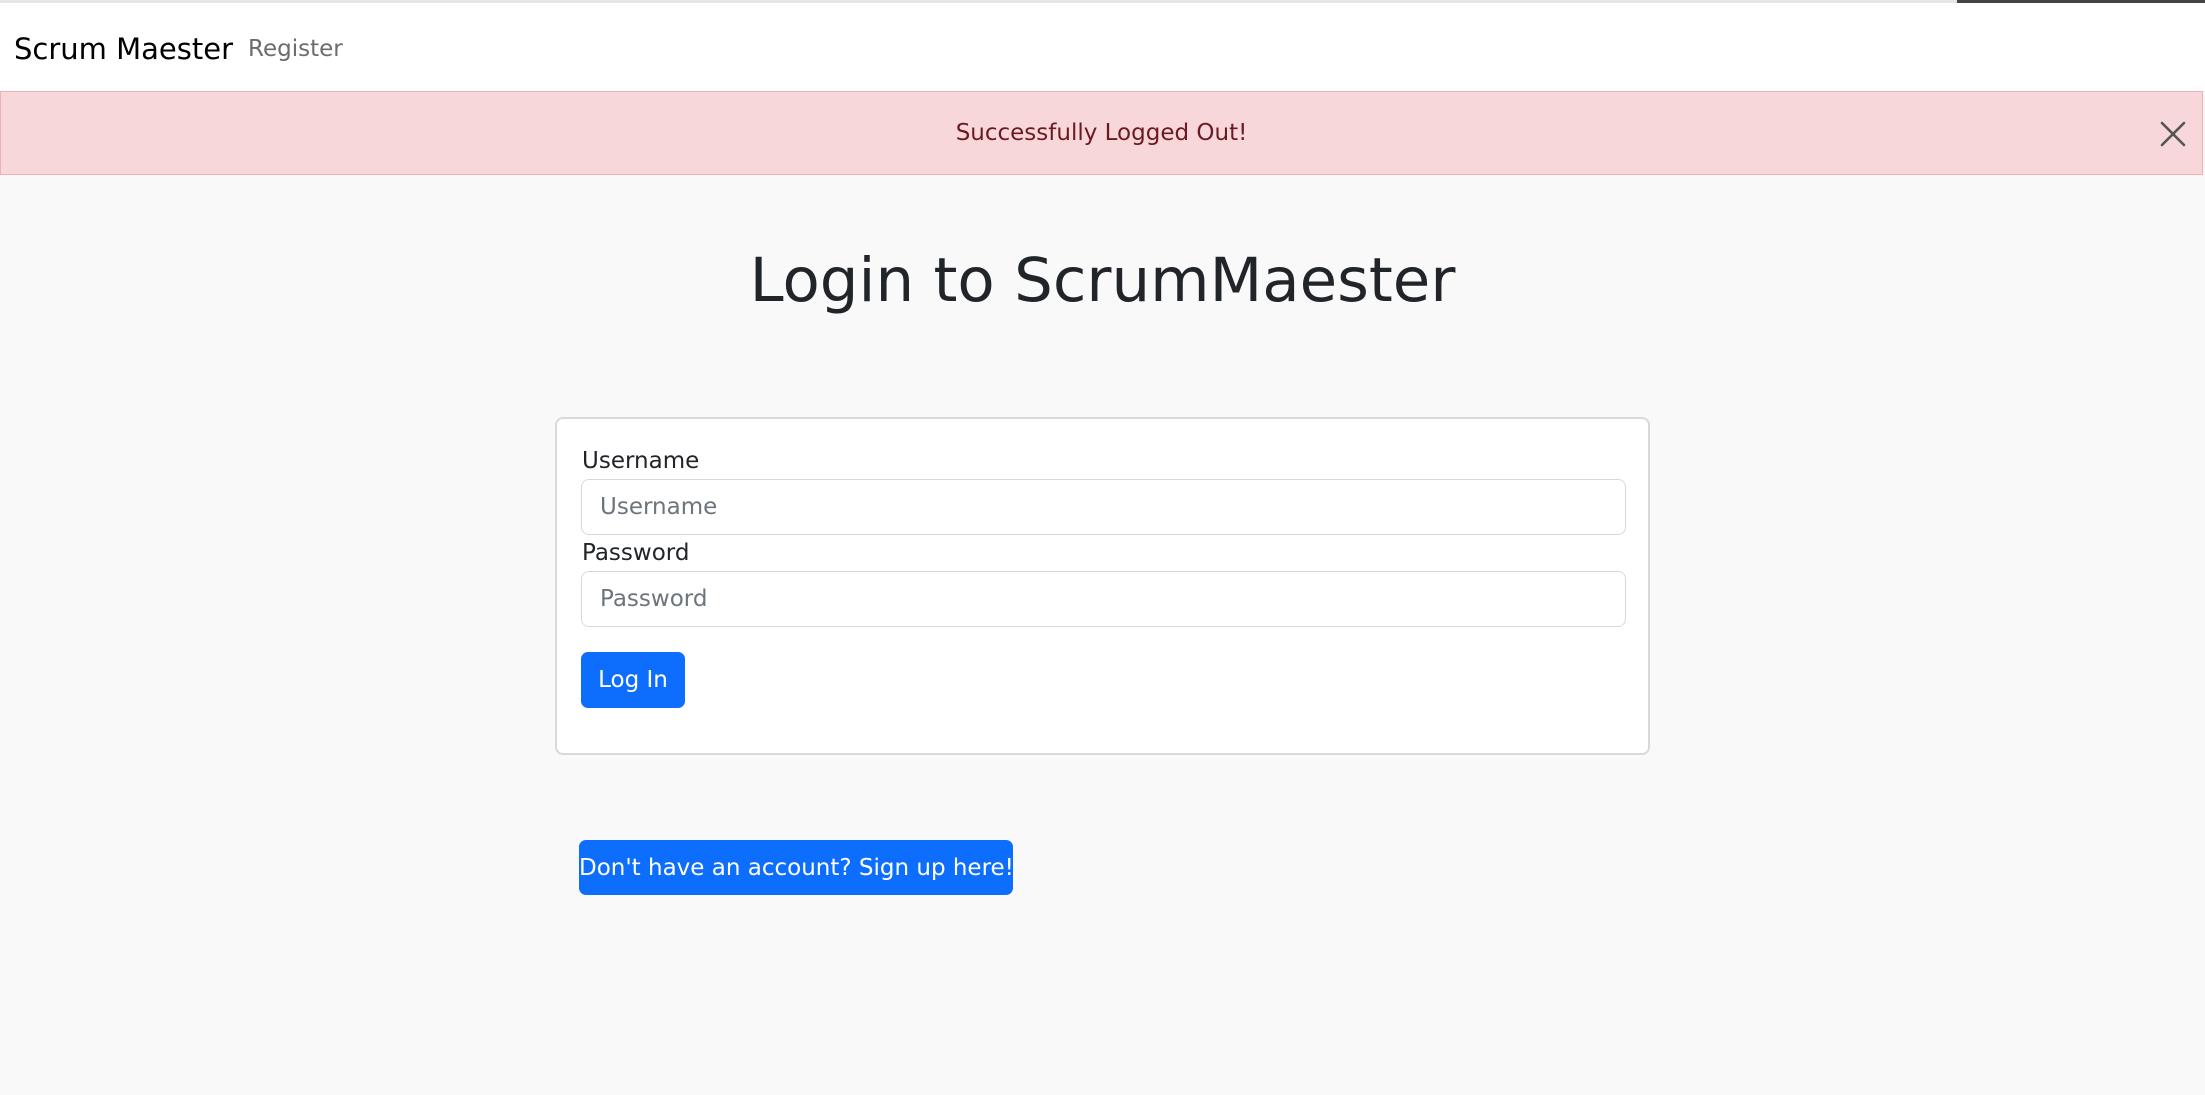 This screenshot has width=2205, height=1095. I want to click on username-label: Username, so click(641, 461).